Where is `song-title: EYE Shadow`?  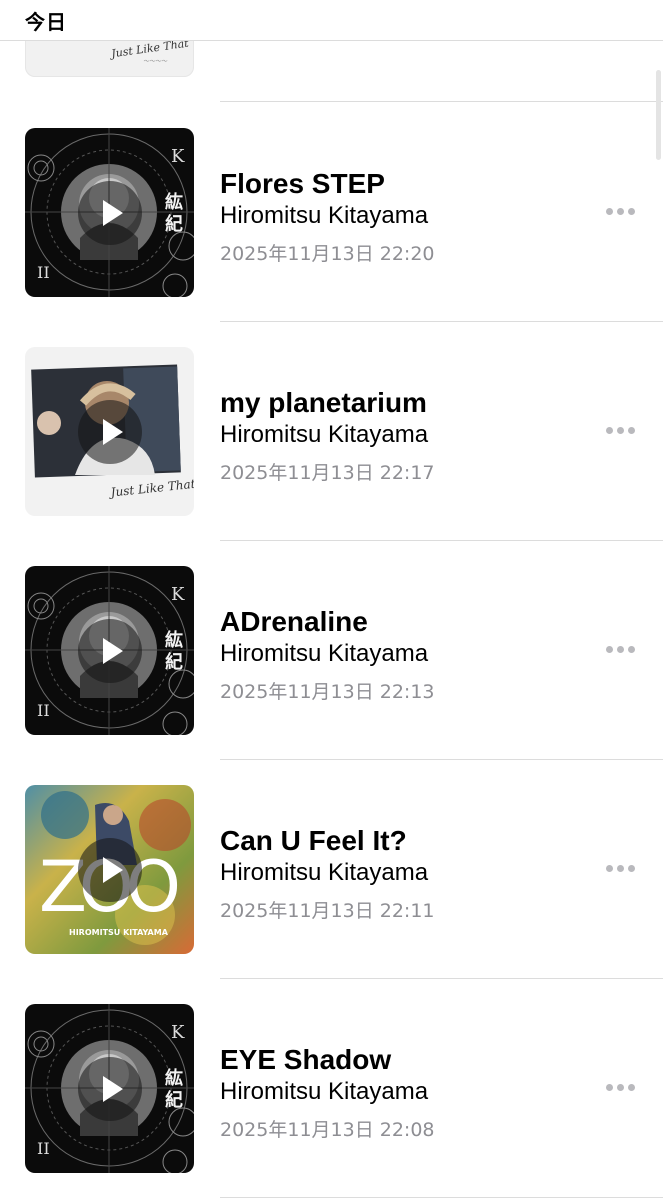 song-title: EYE Shadow is located at coordinates (306, 1059).